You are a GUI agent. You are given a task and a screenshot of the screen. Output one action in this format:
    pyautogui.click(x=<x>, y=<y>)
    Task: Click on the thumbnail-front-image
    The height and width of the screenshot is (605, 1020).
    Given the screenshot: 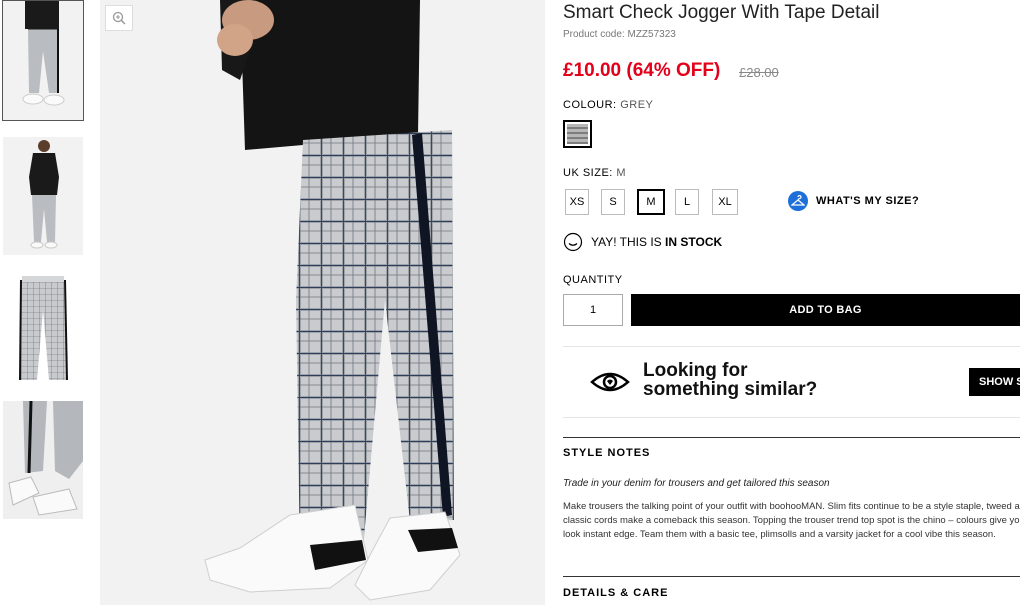 What is the action you would take?
    pyautogui.click(x=43, y=60)
    